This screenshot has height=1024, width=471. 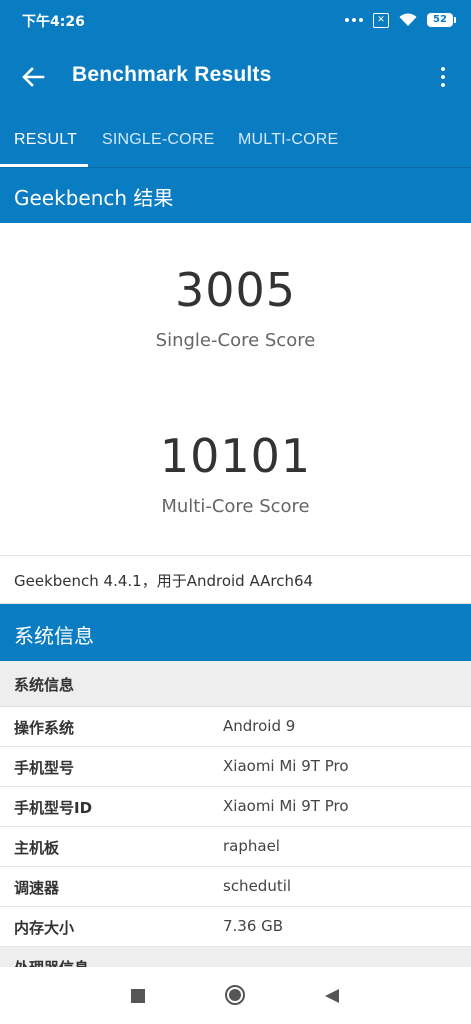 I want to click on result-section-title: Geekbench 结果, so click(x=94, y=198).